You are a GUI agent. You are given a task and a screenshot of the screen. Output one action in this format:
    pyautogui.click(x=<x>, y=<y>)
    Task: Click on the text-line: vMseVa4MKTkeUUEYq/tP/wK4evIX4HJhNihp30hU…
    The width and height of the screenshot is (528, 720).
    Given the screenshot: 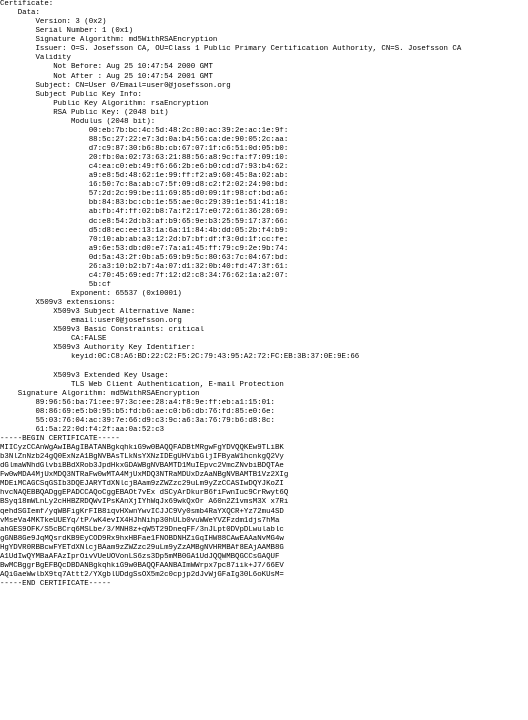 What is the action you would take?
    pyautogui.click(x=140, y=520)
    